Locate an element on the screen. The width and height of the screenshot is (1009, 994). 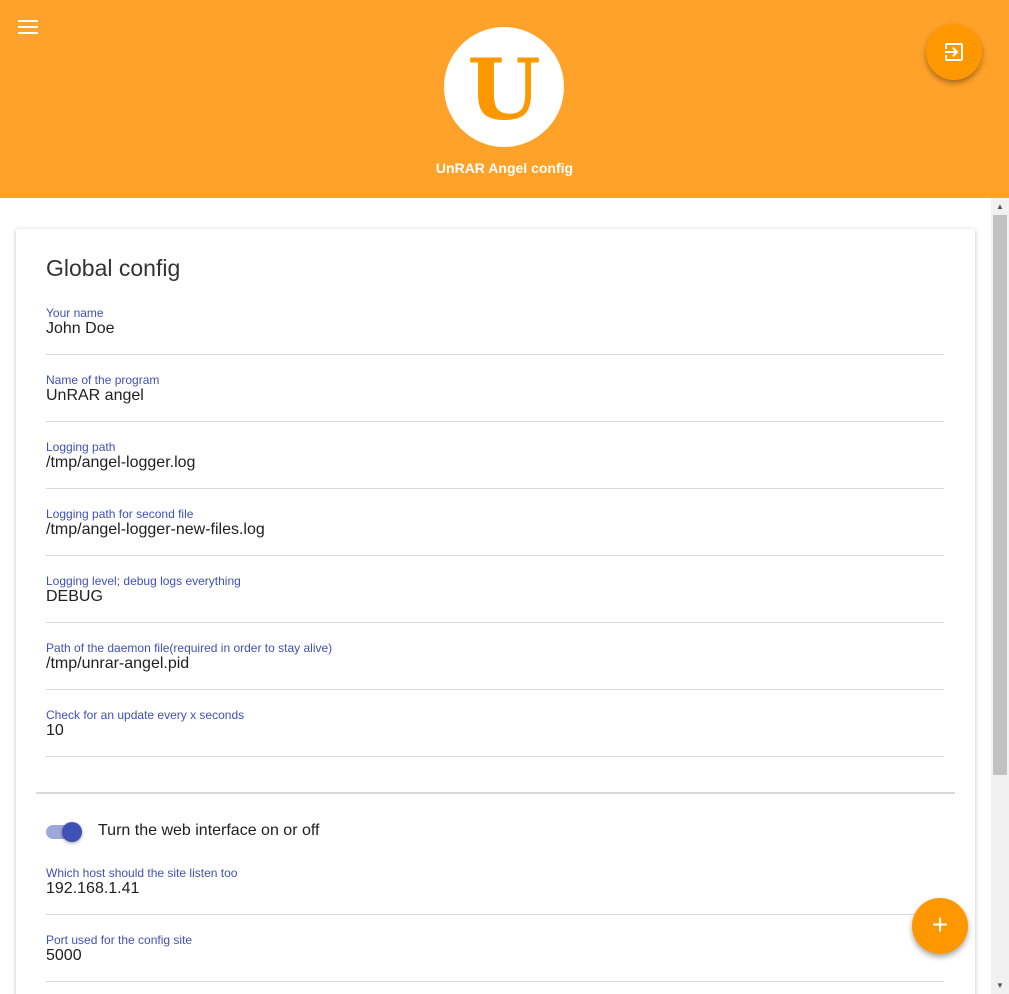
port-field: Port used for the config site 5000 is located at coordinates (495, 957).